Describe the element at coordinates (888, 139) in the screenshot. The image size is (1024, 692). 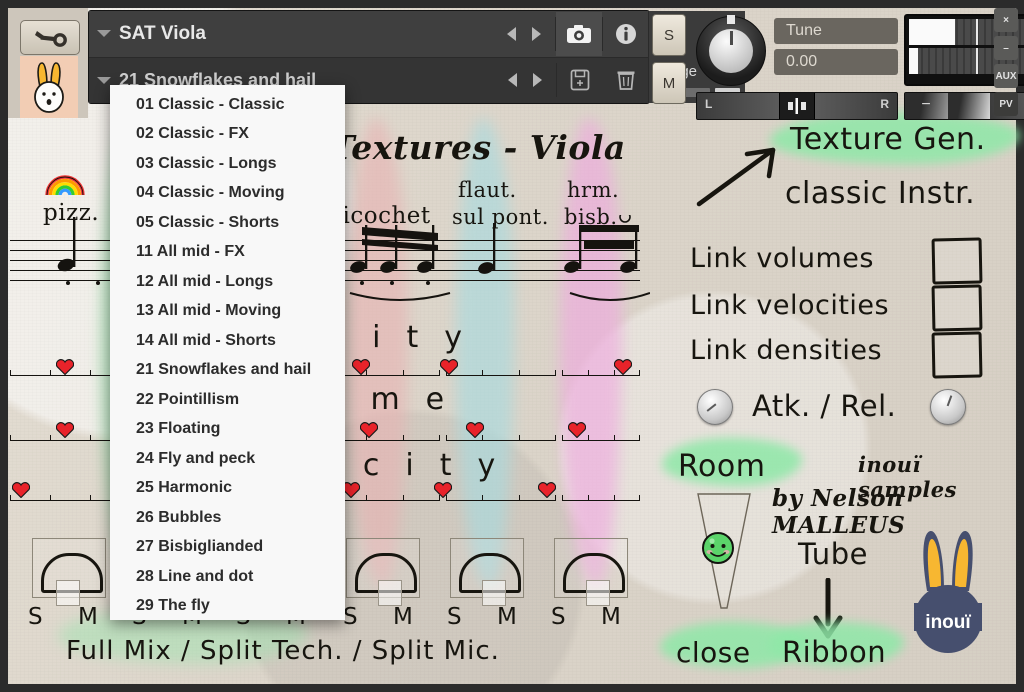
I see `label-texture-gen: Texture Gen.` at that location.